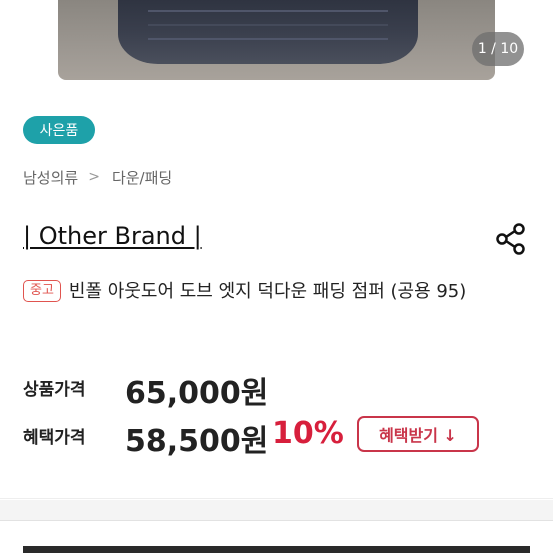 This screenshot has width=553, height=553. I want to click on breadcrumb: 남성의류 > 다운/패딩, so click(97, 177).